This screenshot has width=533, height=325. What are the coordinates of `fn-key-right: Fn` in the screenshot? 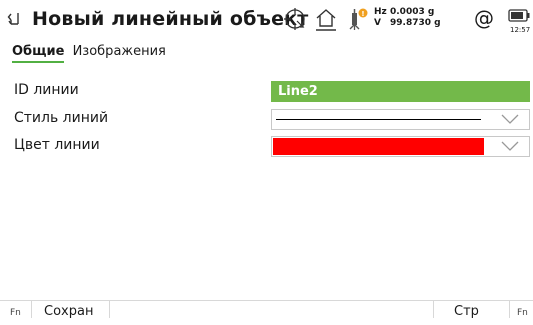 It's located at (521, 309).